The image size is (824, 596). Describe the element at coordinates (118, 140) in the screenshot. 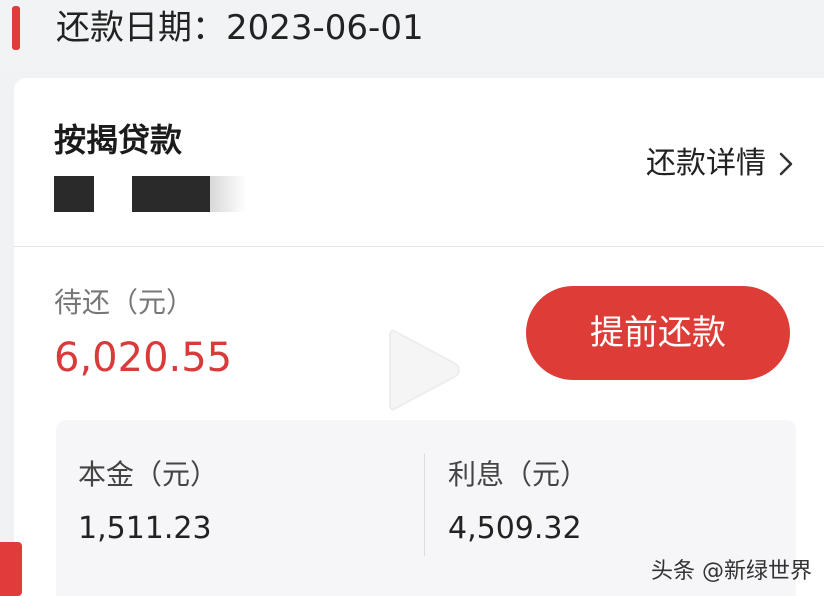

I see `loan-type-title: 按揭贷款` at that location.